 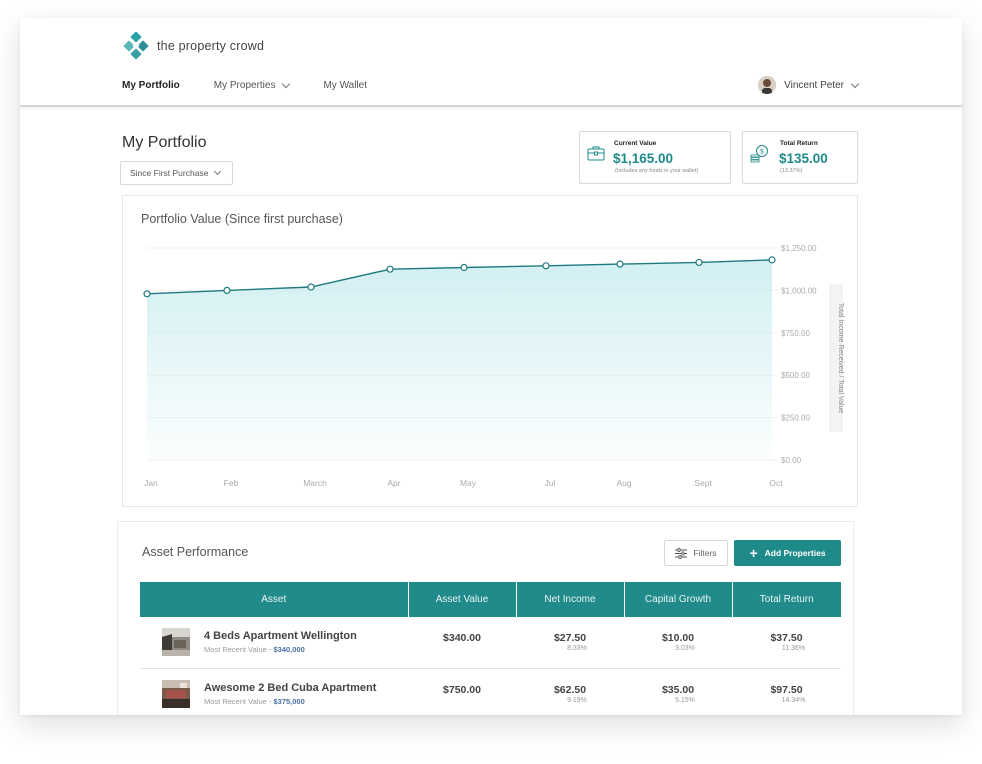 I want to click on asset-value: $750.00, so click(x=462, y=689).